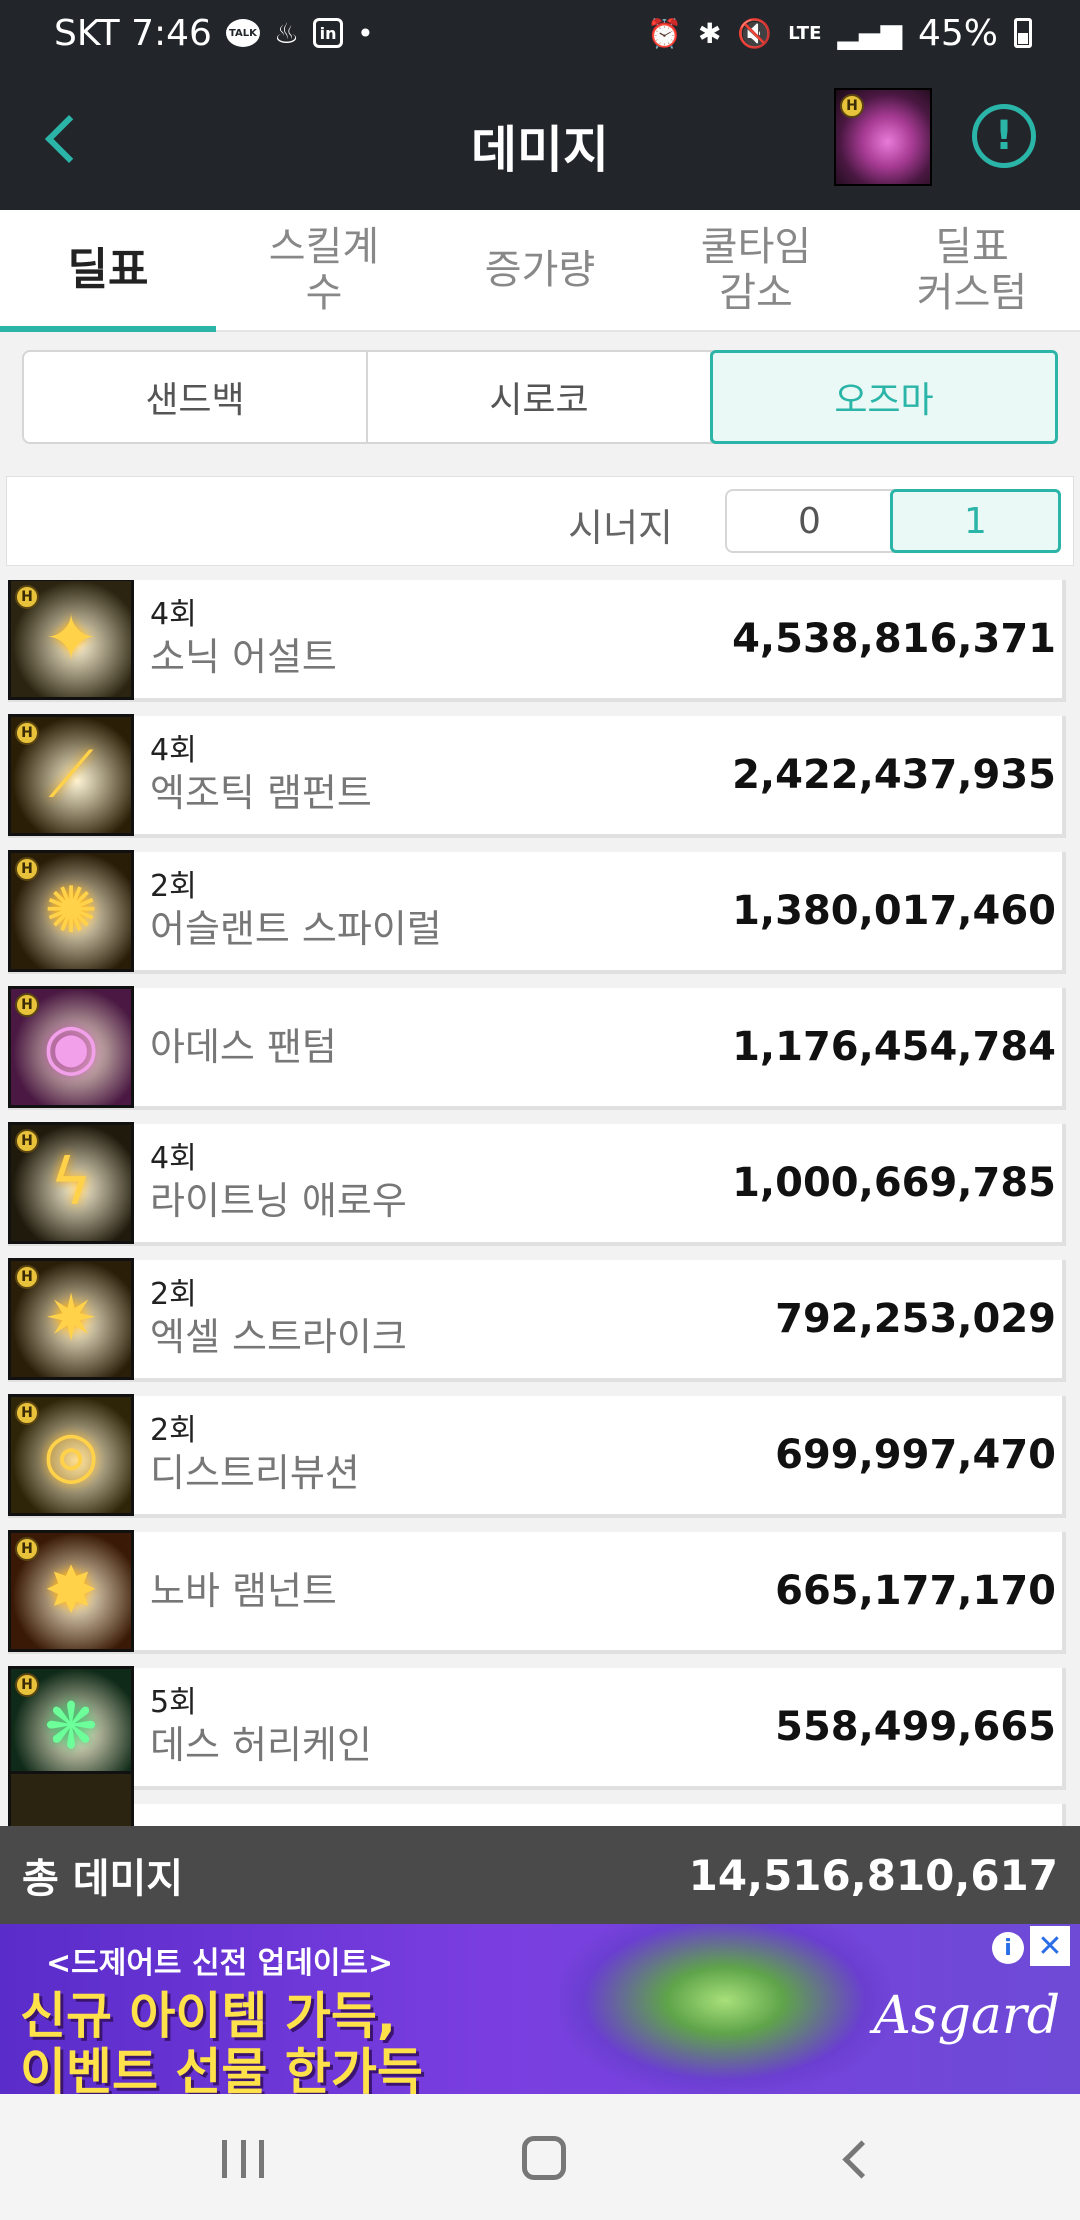 The image size is (1080, 2220). I want to click on skill-row: ϟ H 4회 라이트닝 애로우 1,000,669,785, so click(537, 1184).